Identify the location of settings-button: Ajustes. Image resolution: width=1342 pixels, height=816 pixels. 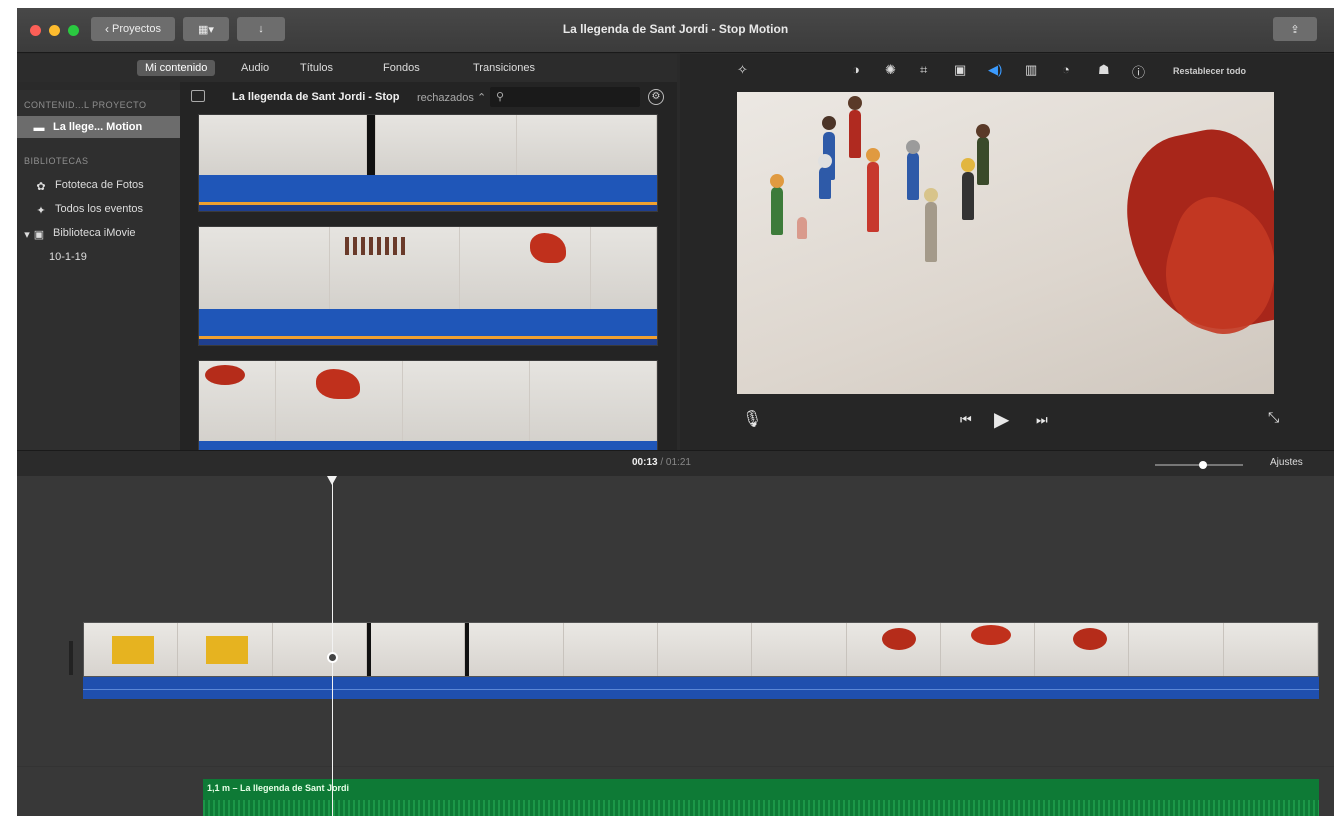
(1286, 462).